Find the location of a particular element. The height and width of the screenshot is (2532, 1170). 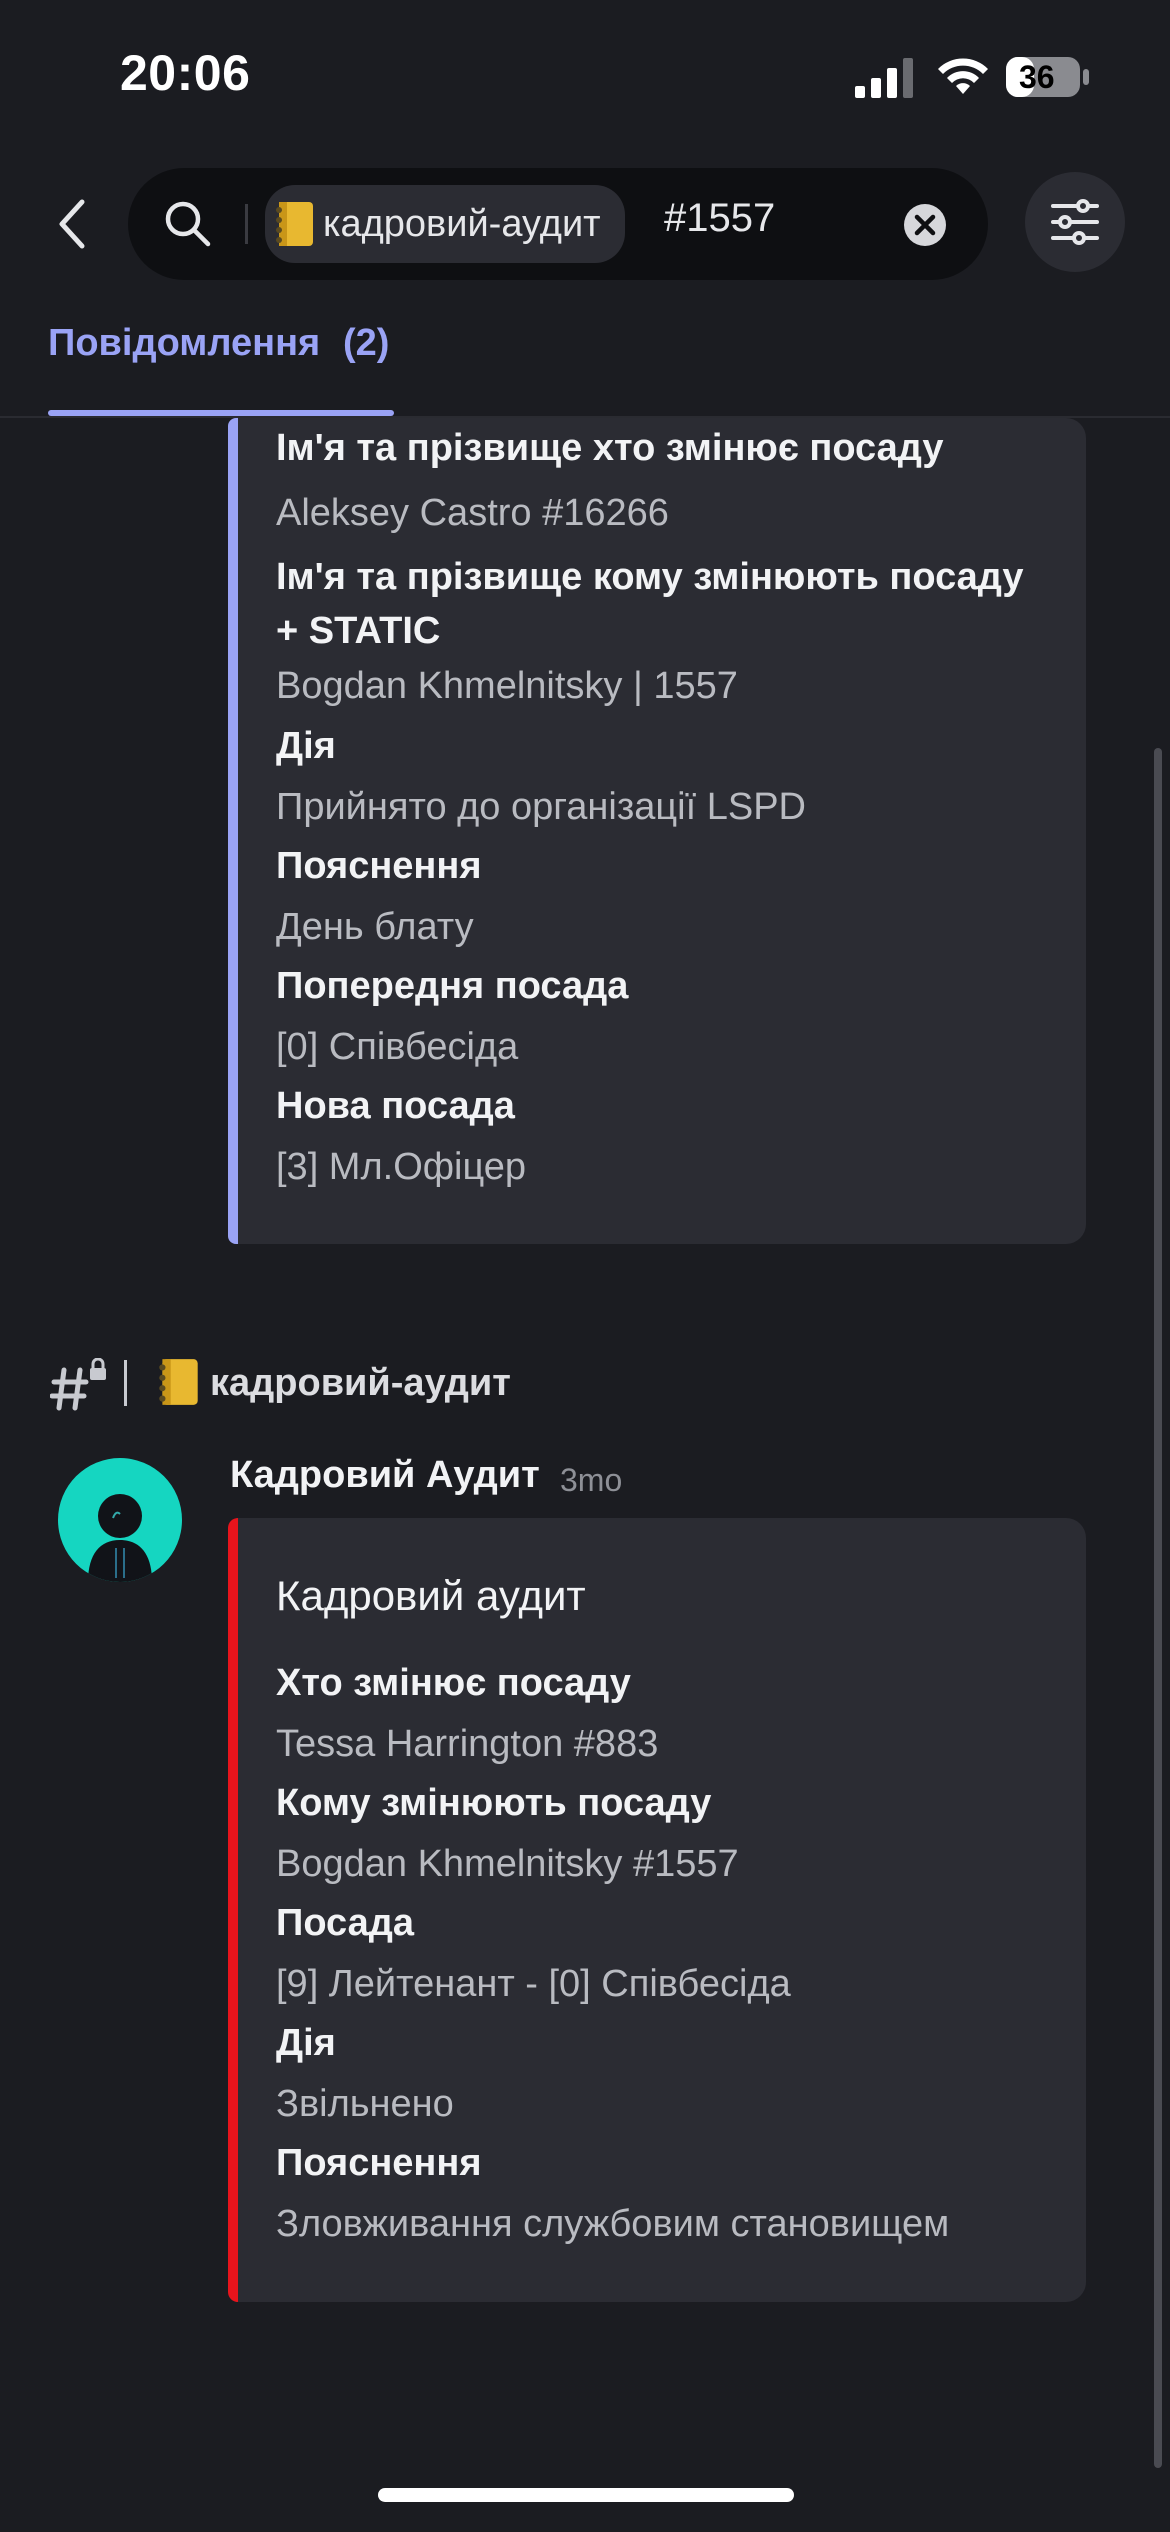

message-timestamp: 3mo is located at coordinates (591, 1480).